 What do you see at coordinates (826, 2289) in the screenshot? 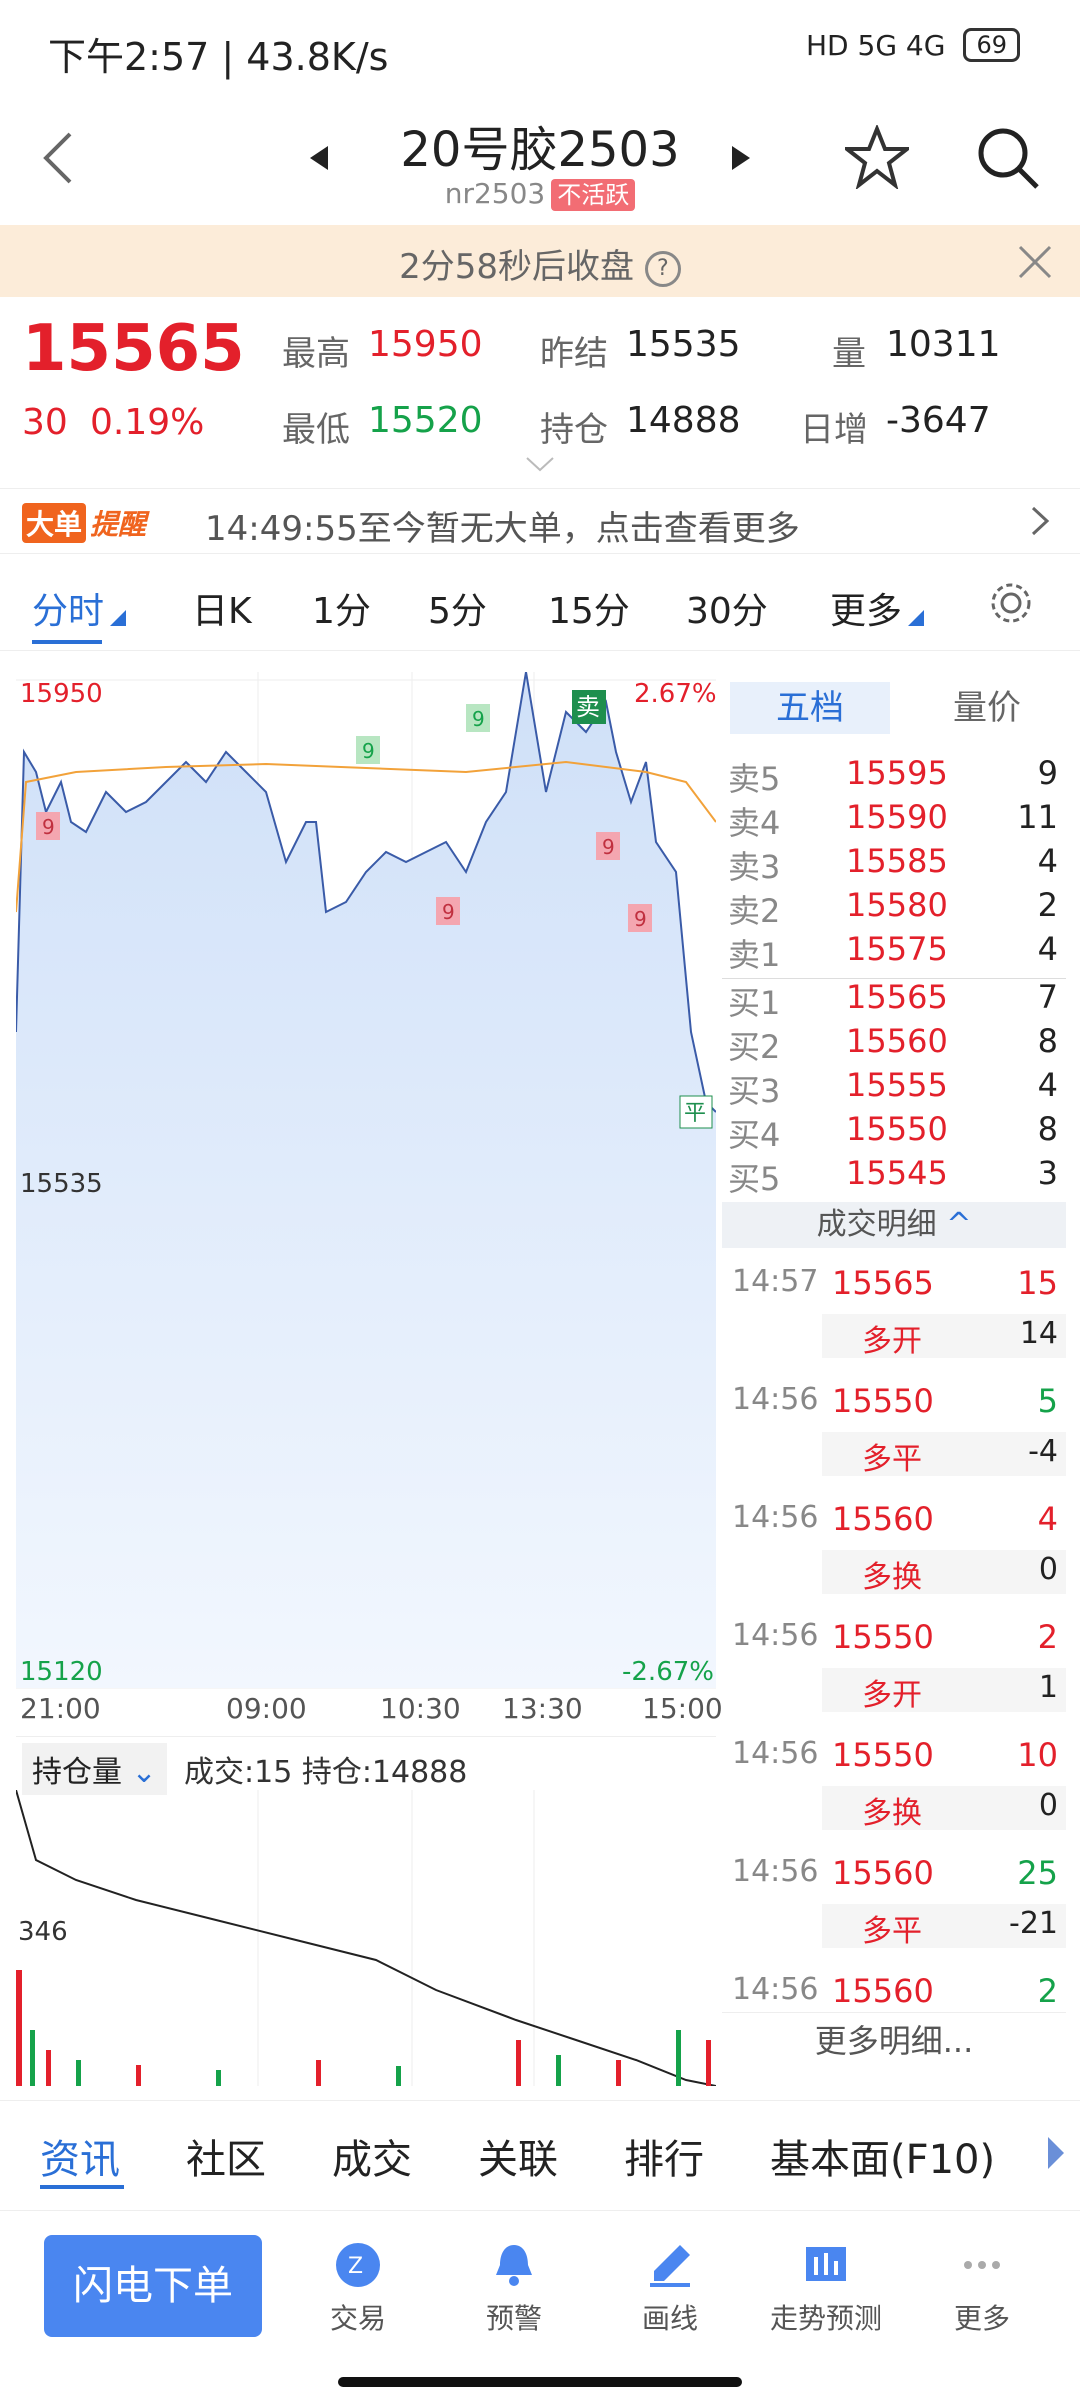
I see `trend-predict-tool: 走势预测` at bounding box center [826, 2289].